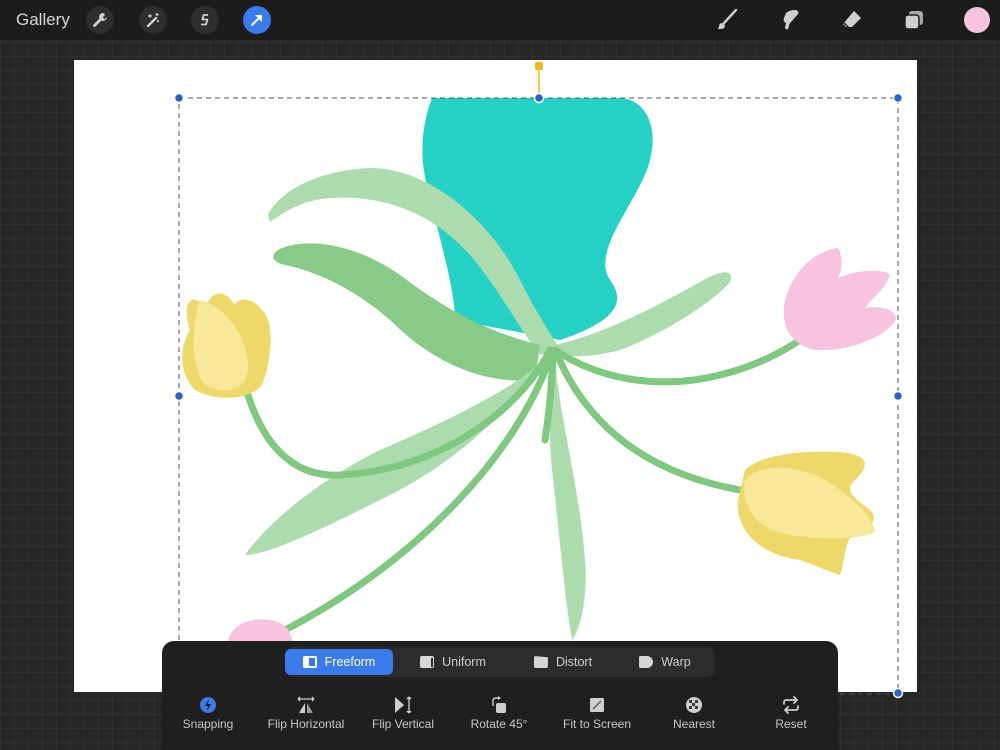 The height and width of the screenshot is (750, 1000). I want to click on flip-horizontal-button: Flip Horizontal, so click(306, 713).